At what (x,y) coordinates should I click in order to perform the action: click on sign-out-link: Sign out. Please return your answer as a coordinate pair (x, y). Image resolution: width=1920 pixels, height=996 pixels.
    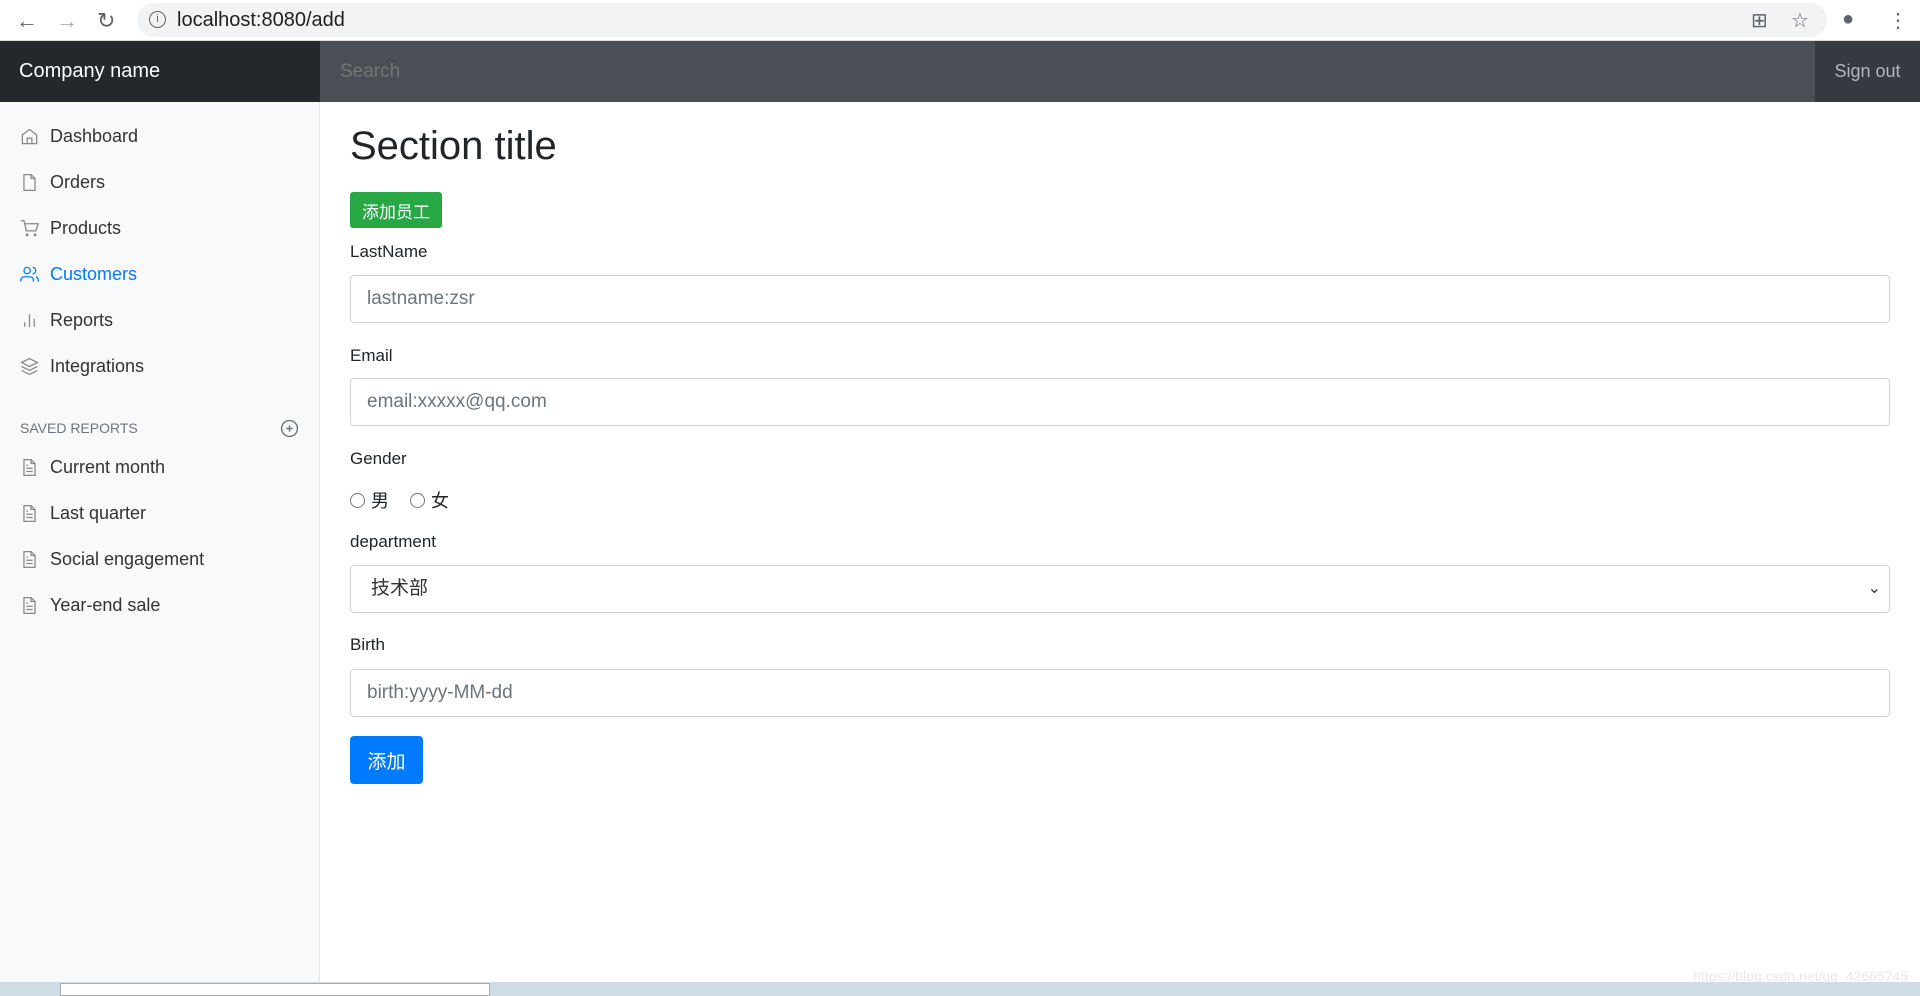
    Looking at the image, I should click on (1867, 71).